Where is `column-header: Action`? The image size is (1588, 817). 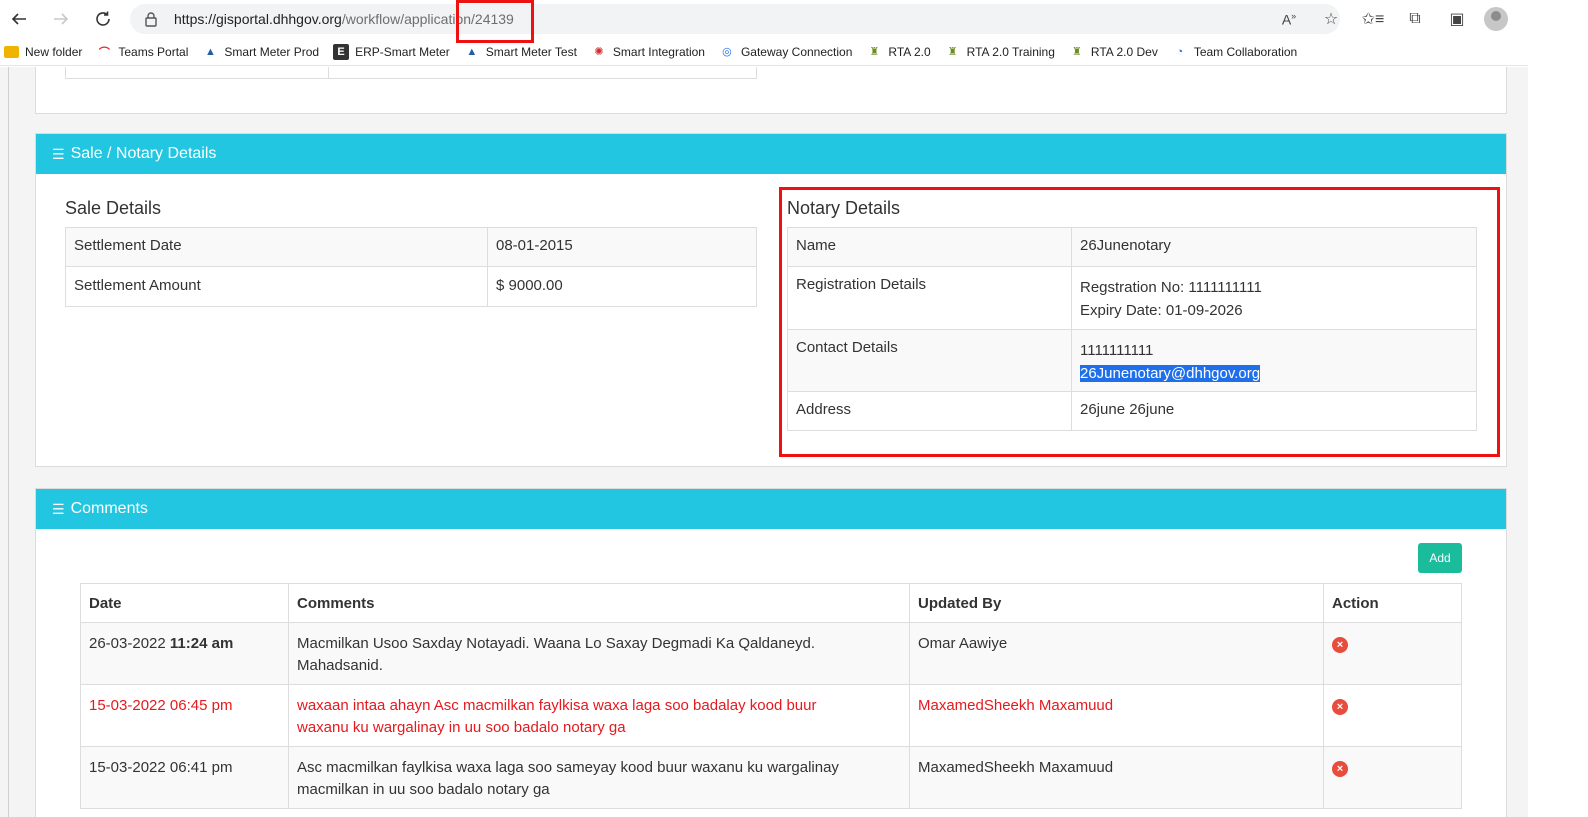
column-header: Action is located at coordinates (1392, 603).